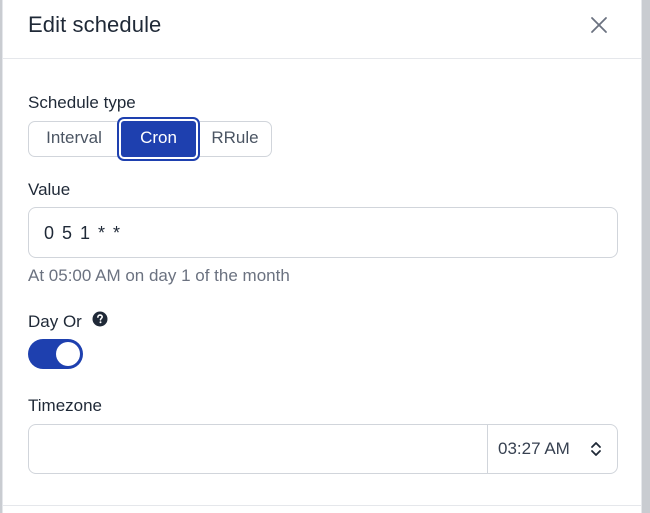  What do you see at coordinates (95, 24) in the screenshot?
I see `dialog-title: Edit schedule` at bounding box center [95, 24].